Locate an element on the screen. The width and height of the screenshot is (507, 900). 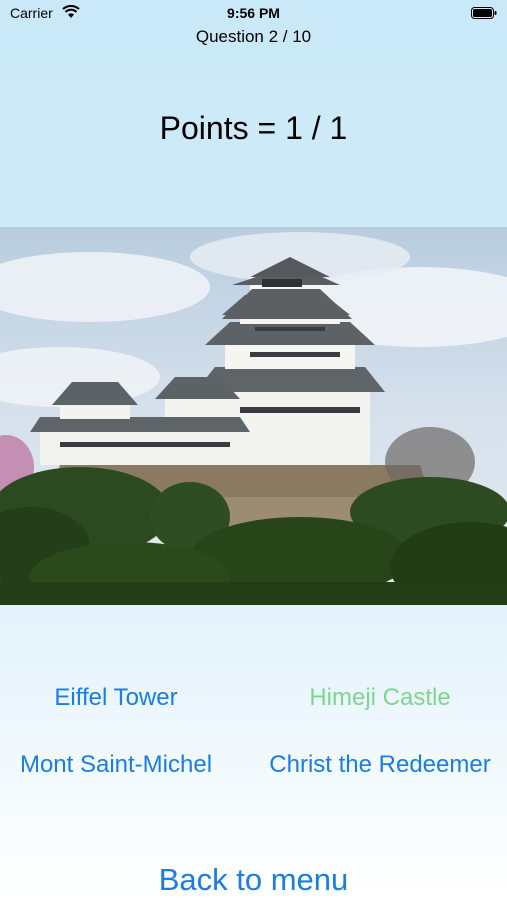
answer-button-mont-saint-michel: Mont Saint-Michel is located at coordinates (120, 765).